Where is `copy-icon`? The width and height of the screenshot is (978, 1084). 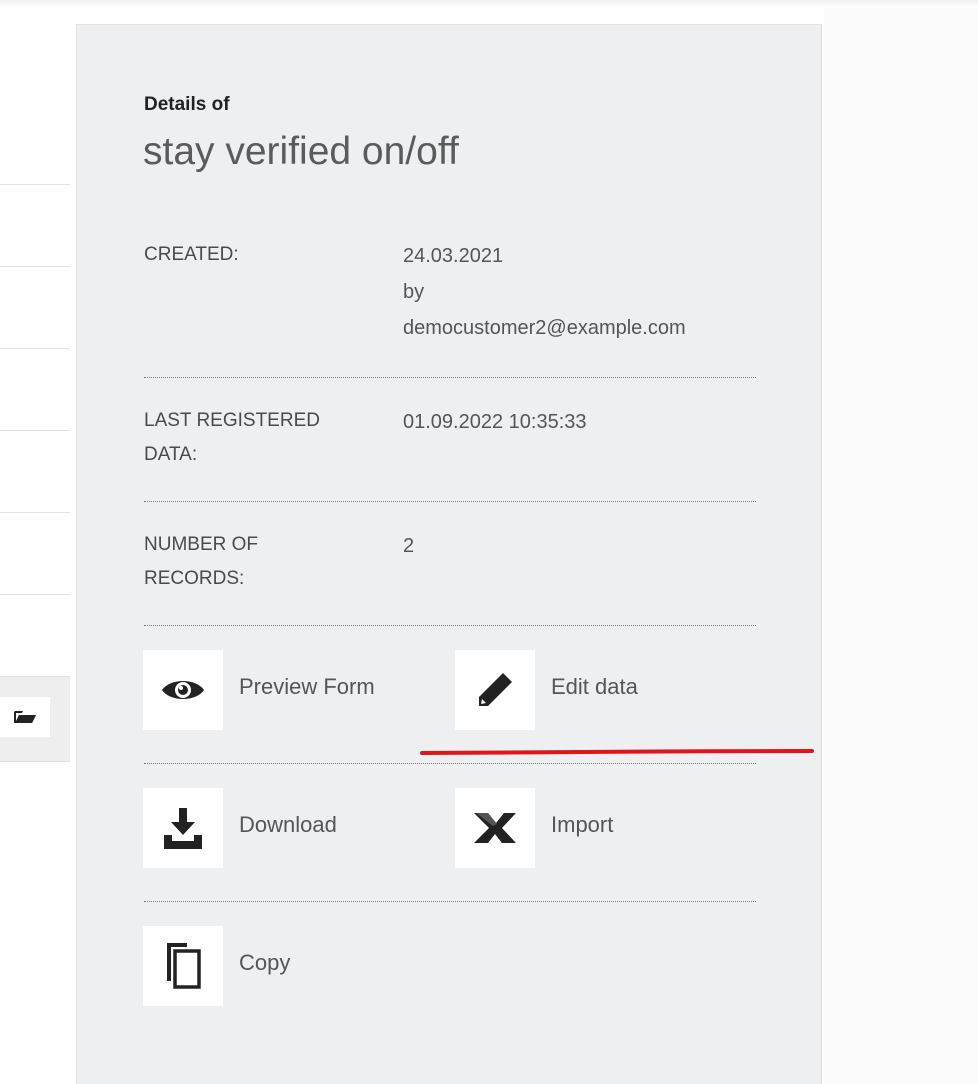 copy-icon is located at coordinates (184, 966).